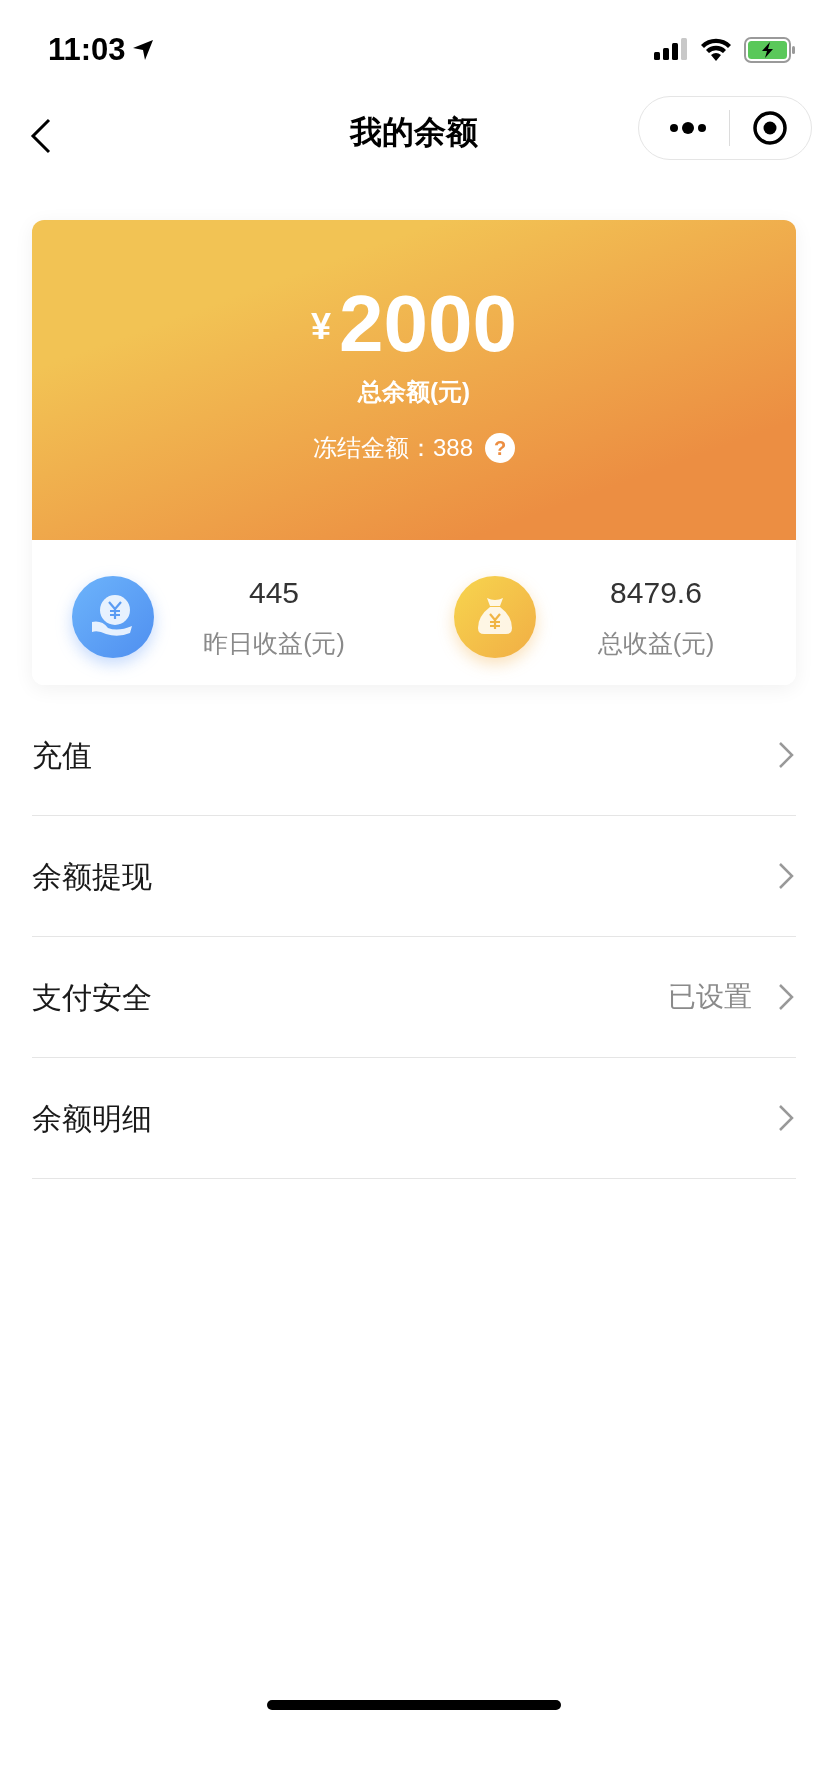  What do you see at coordinates (414, 1118) in the screenshot?
I see `menu-row: 余额明细` at bounding box center [414, 1118].